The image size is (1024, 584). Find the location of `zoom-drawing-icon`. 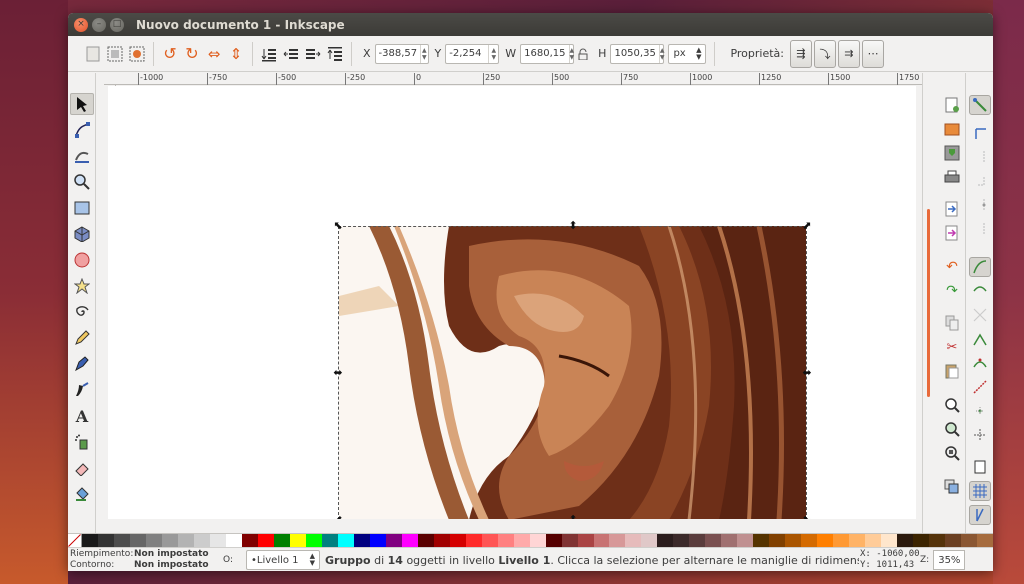

zoom-drawing-icon is located at coordinates (952, 429).